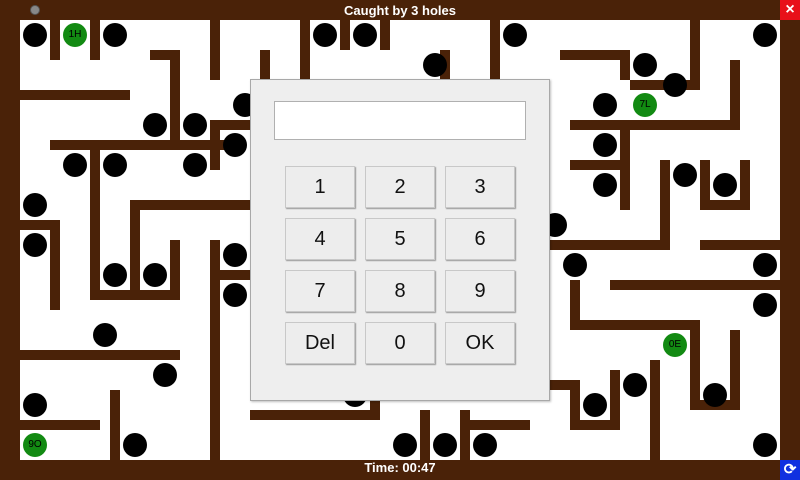 This screenshot has width=800, height=480. I want to click on key-3: 3, so click(480, 187).